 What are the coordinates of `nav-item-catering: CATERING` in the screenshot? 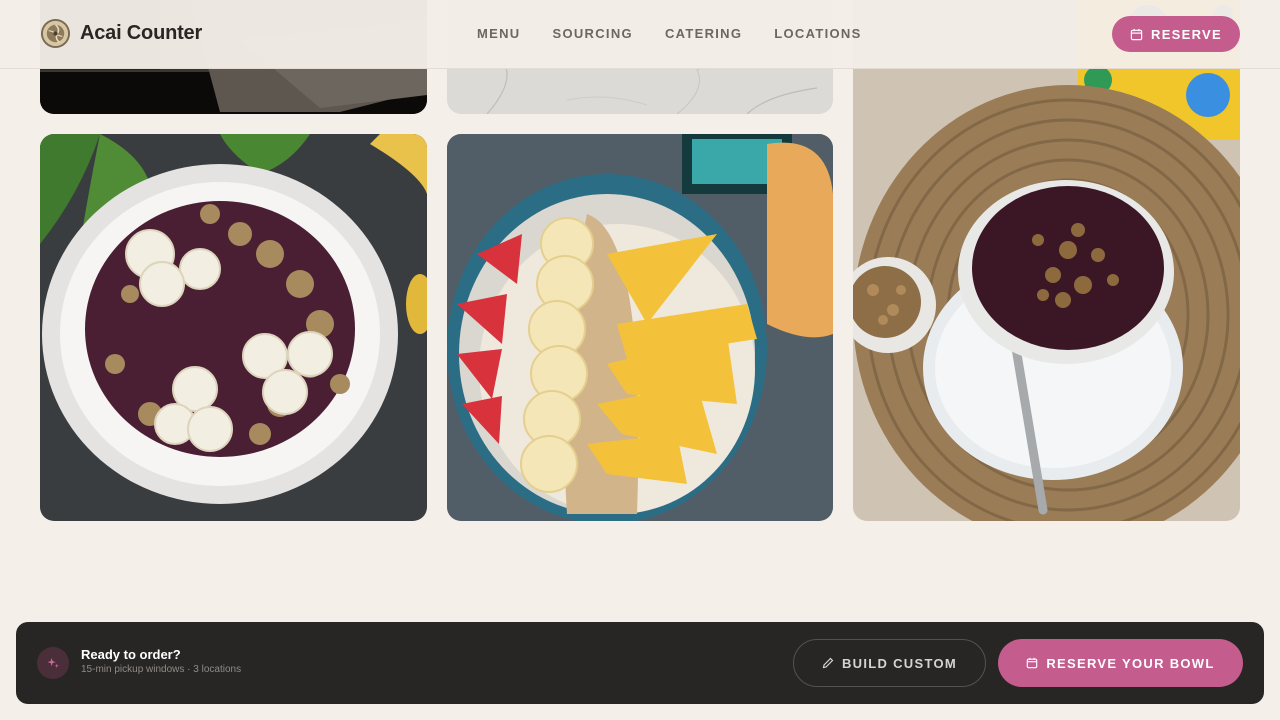 It's located at (703, 33).